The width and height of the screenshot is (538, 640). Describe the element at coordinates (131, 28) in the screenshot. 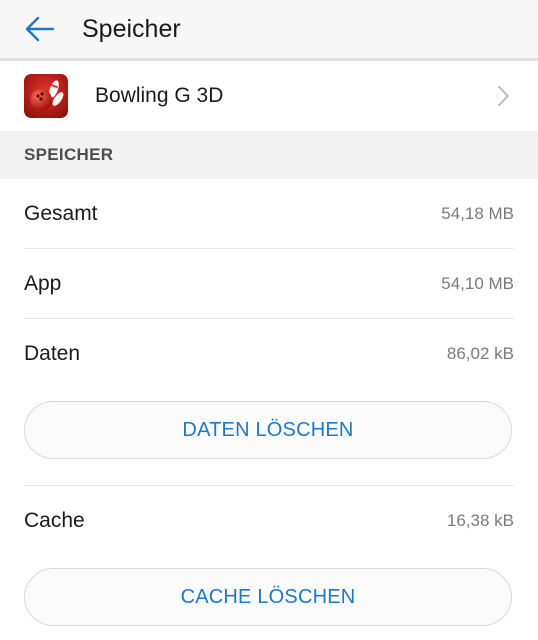

I see `page-title: Speicher` at that location.